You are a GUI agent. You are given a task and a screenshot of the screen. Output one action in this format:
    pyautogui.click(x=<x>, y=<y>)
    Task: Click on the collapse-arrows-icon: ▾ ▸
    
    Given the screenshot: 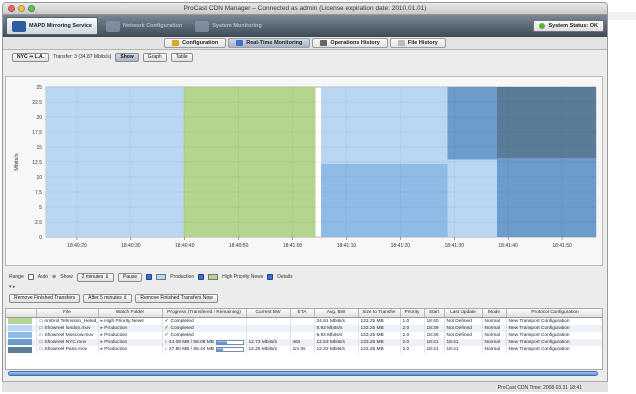 What is the action you would take?
    pyautogui.click(x=12, y=287)
    